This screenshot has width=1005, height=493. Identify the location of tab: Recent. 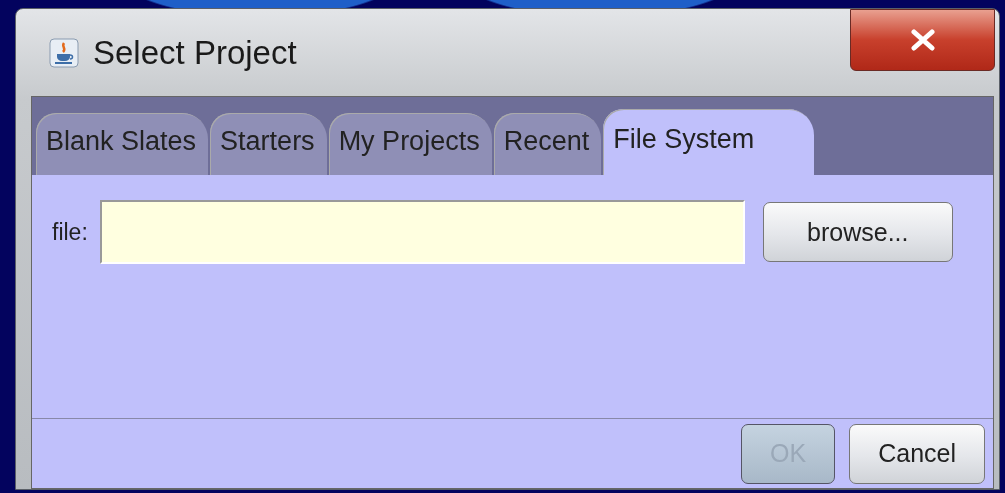
(547, 144).